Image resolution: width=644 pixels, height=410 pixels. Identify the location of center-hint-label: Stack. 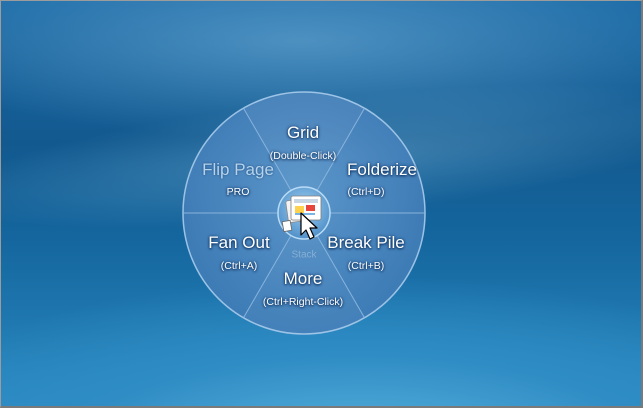
(304, 255).